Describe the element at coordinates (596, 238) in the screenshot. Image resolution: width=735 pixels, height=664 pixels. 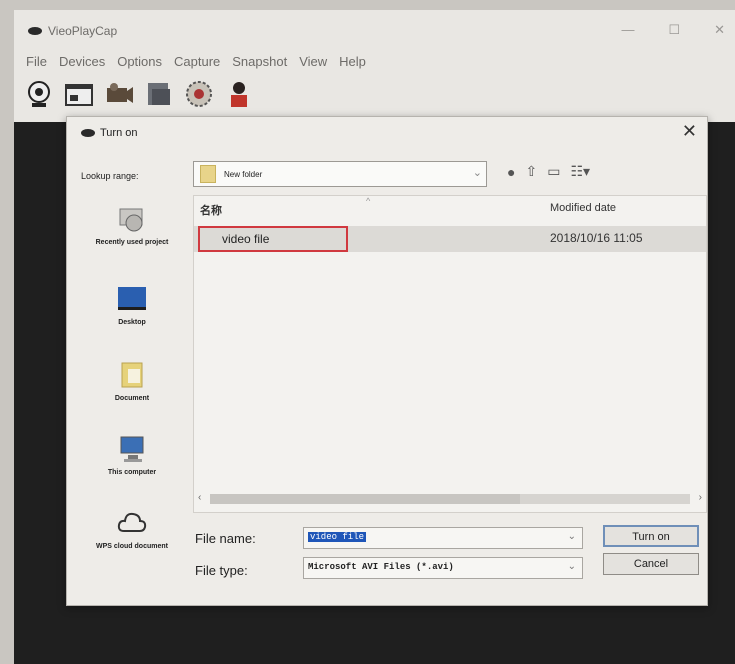
I see `file-modified-cell: 2018/10/16 11:05` at that location.